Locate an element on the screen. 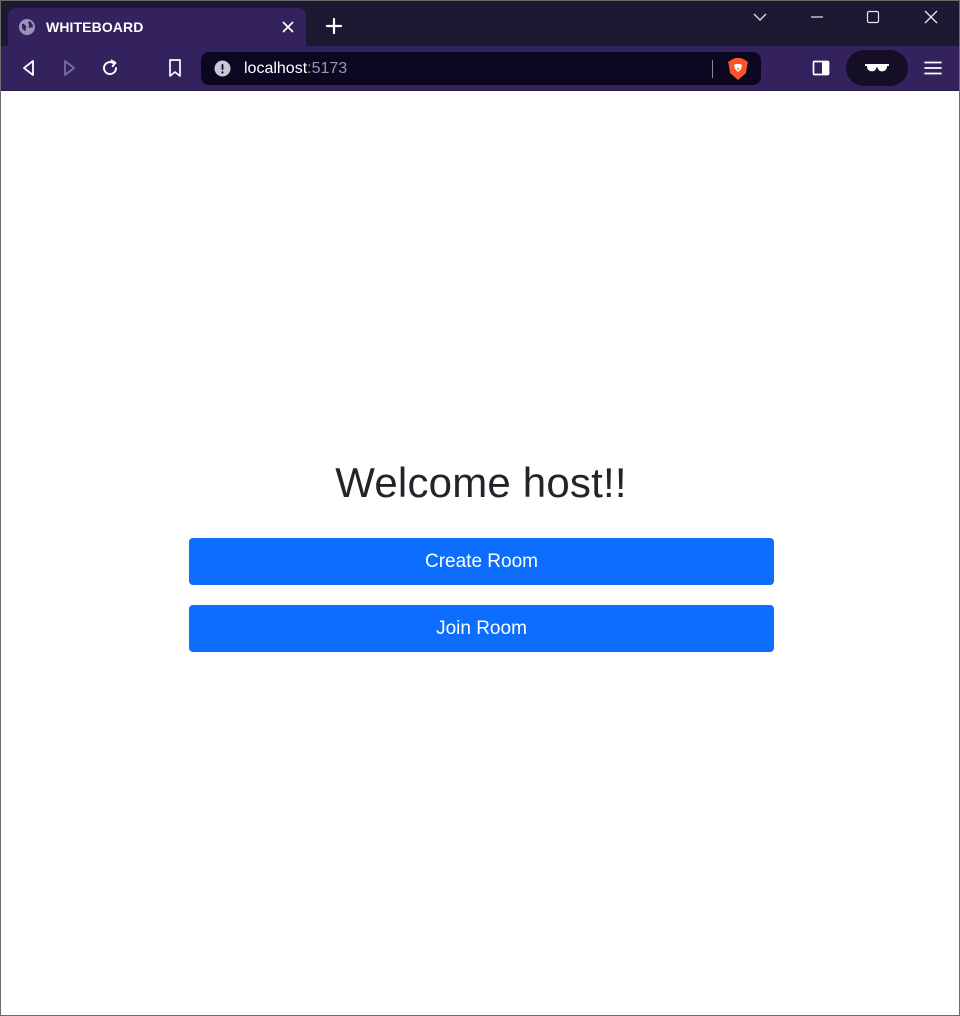  new-tab-icon is located at coordinates (334, 26).